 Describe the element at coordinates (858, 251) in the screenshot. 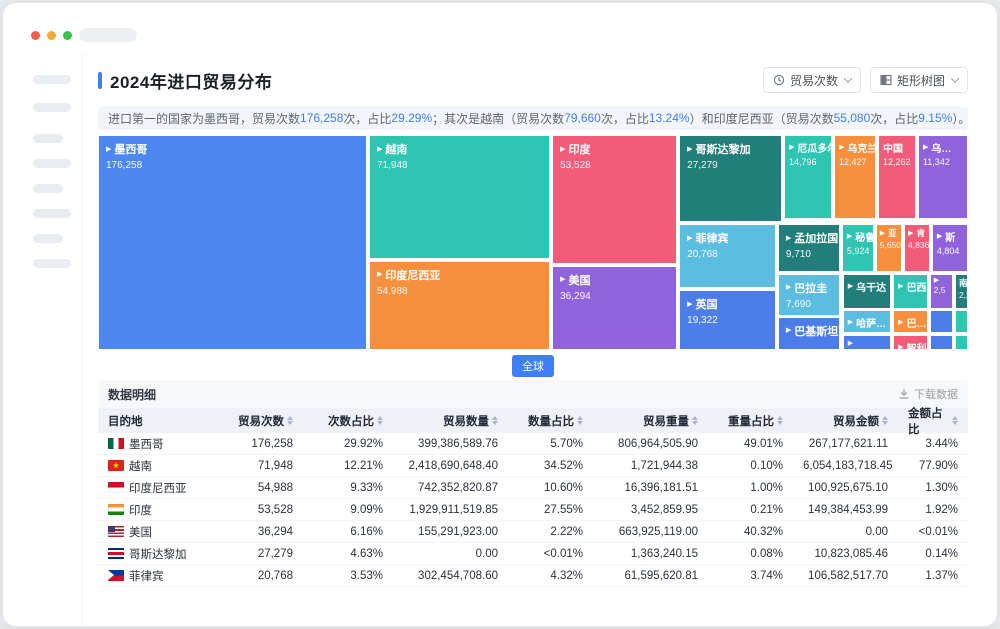

I see `treemap-cell-value: 5,924` at that location.